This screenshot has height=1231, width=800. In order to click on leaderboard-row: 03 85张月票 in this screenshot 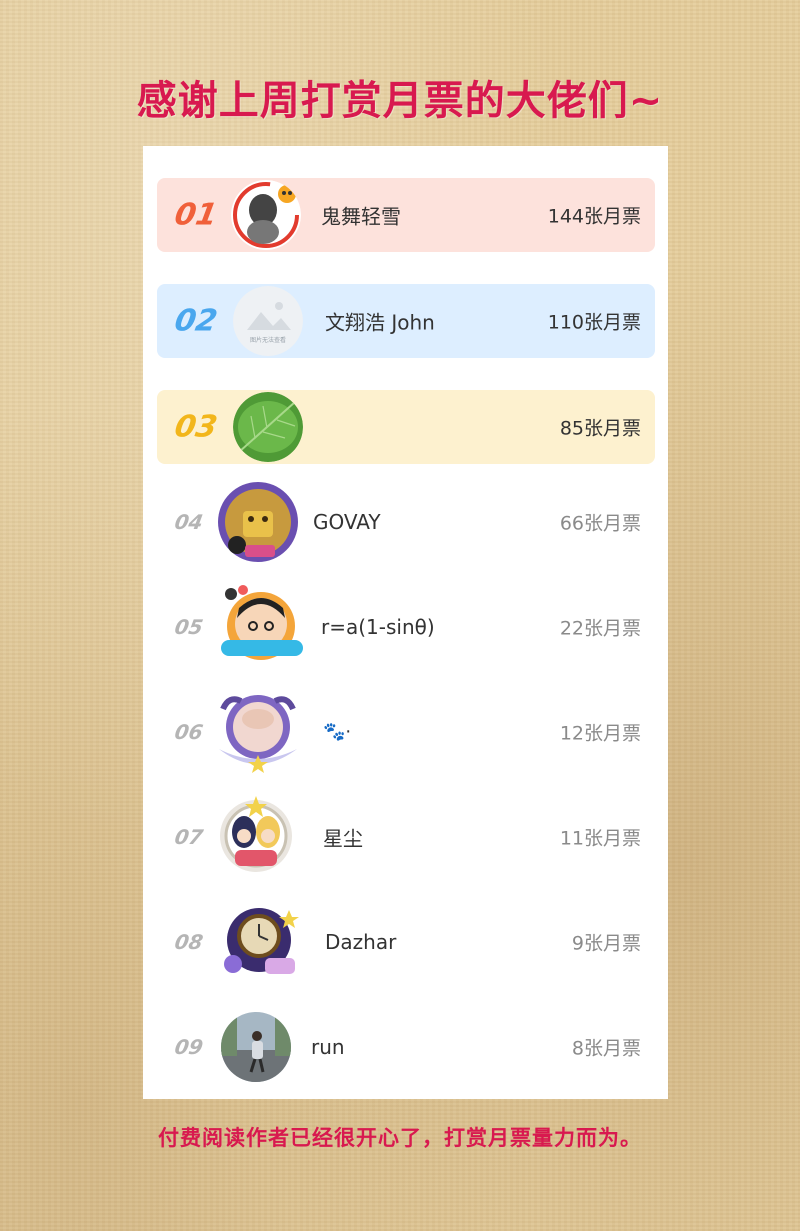, I will do `click(406, 427)`.